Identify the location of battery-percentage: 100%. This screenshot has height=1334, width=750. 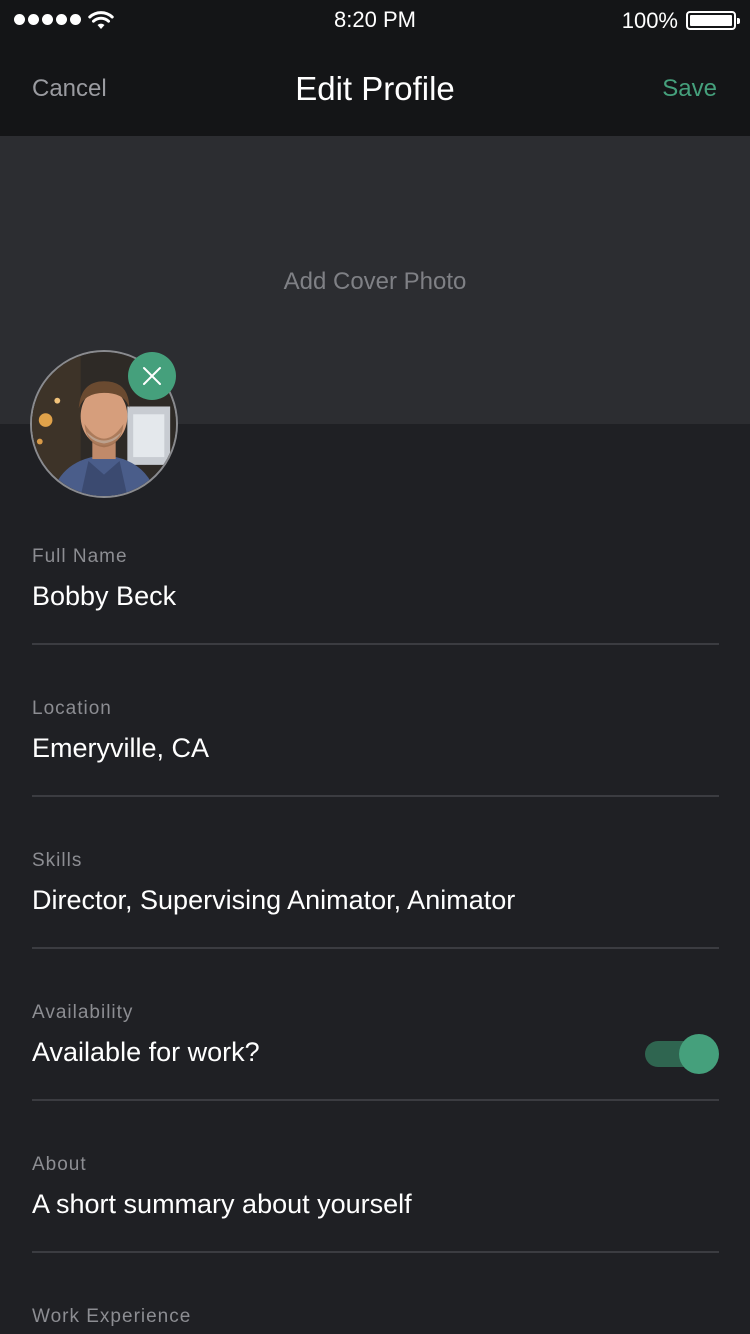
(649, 20).